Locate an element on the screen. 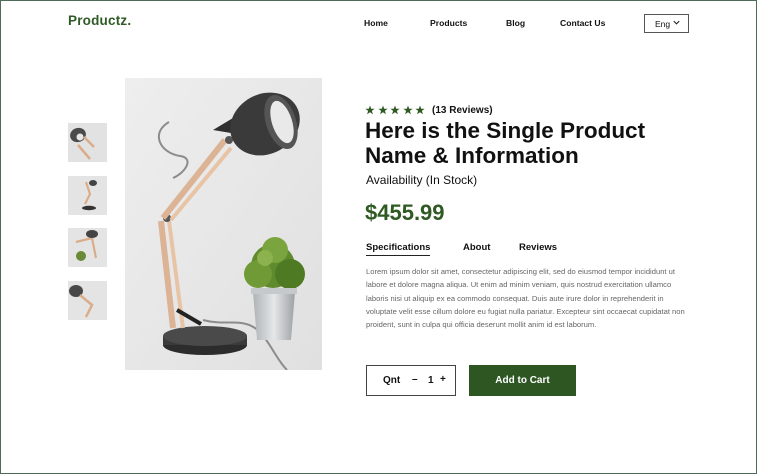  language-select: Eng is located at coordinates (666, 23).